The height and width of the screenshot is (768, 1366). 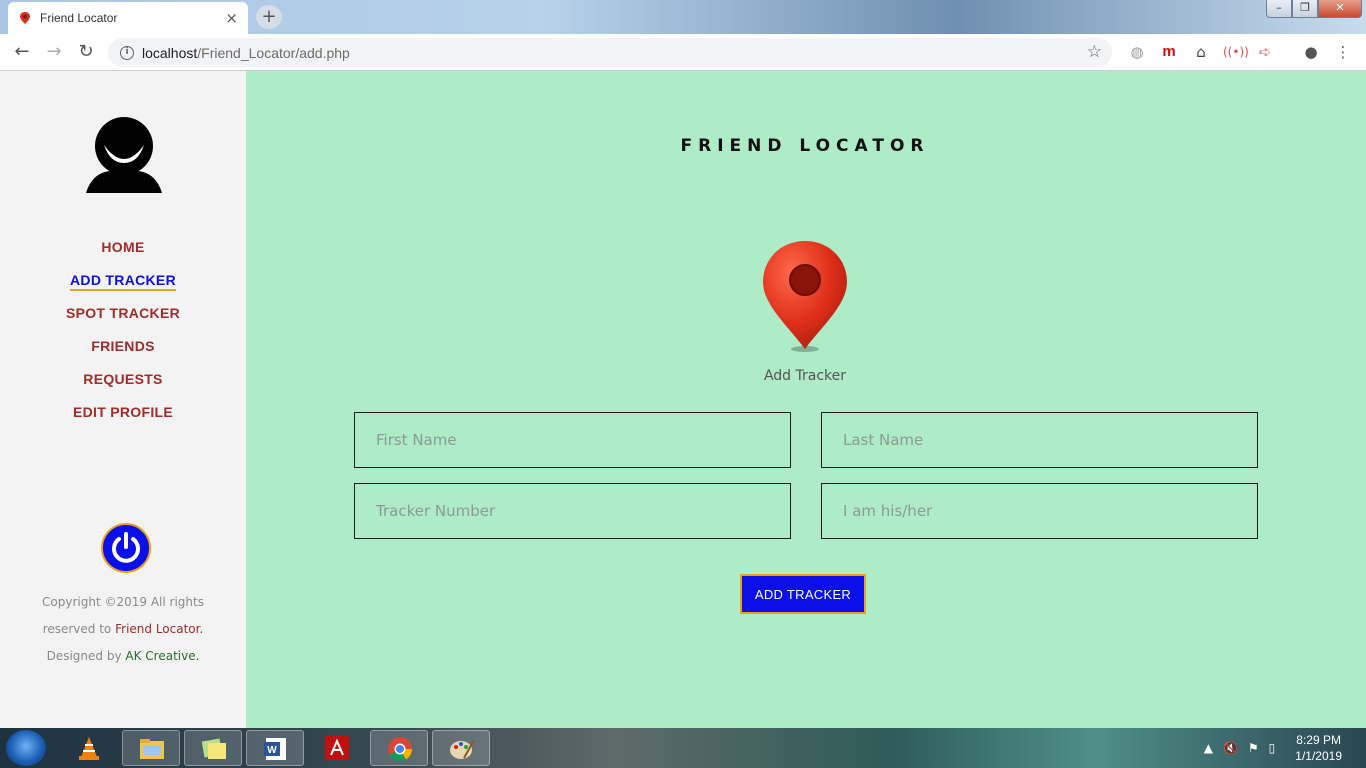 I want to click on svg-text: W, so click(x=272, y=750).